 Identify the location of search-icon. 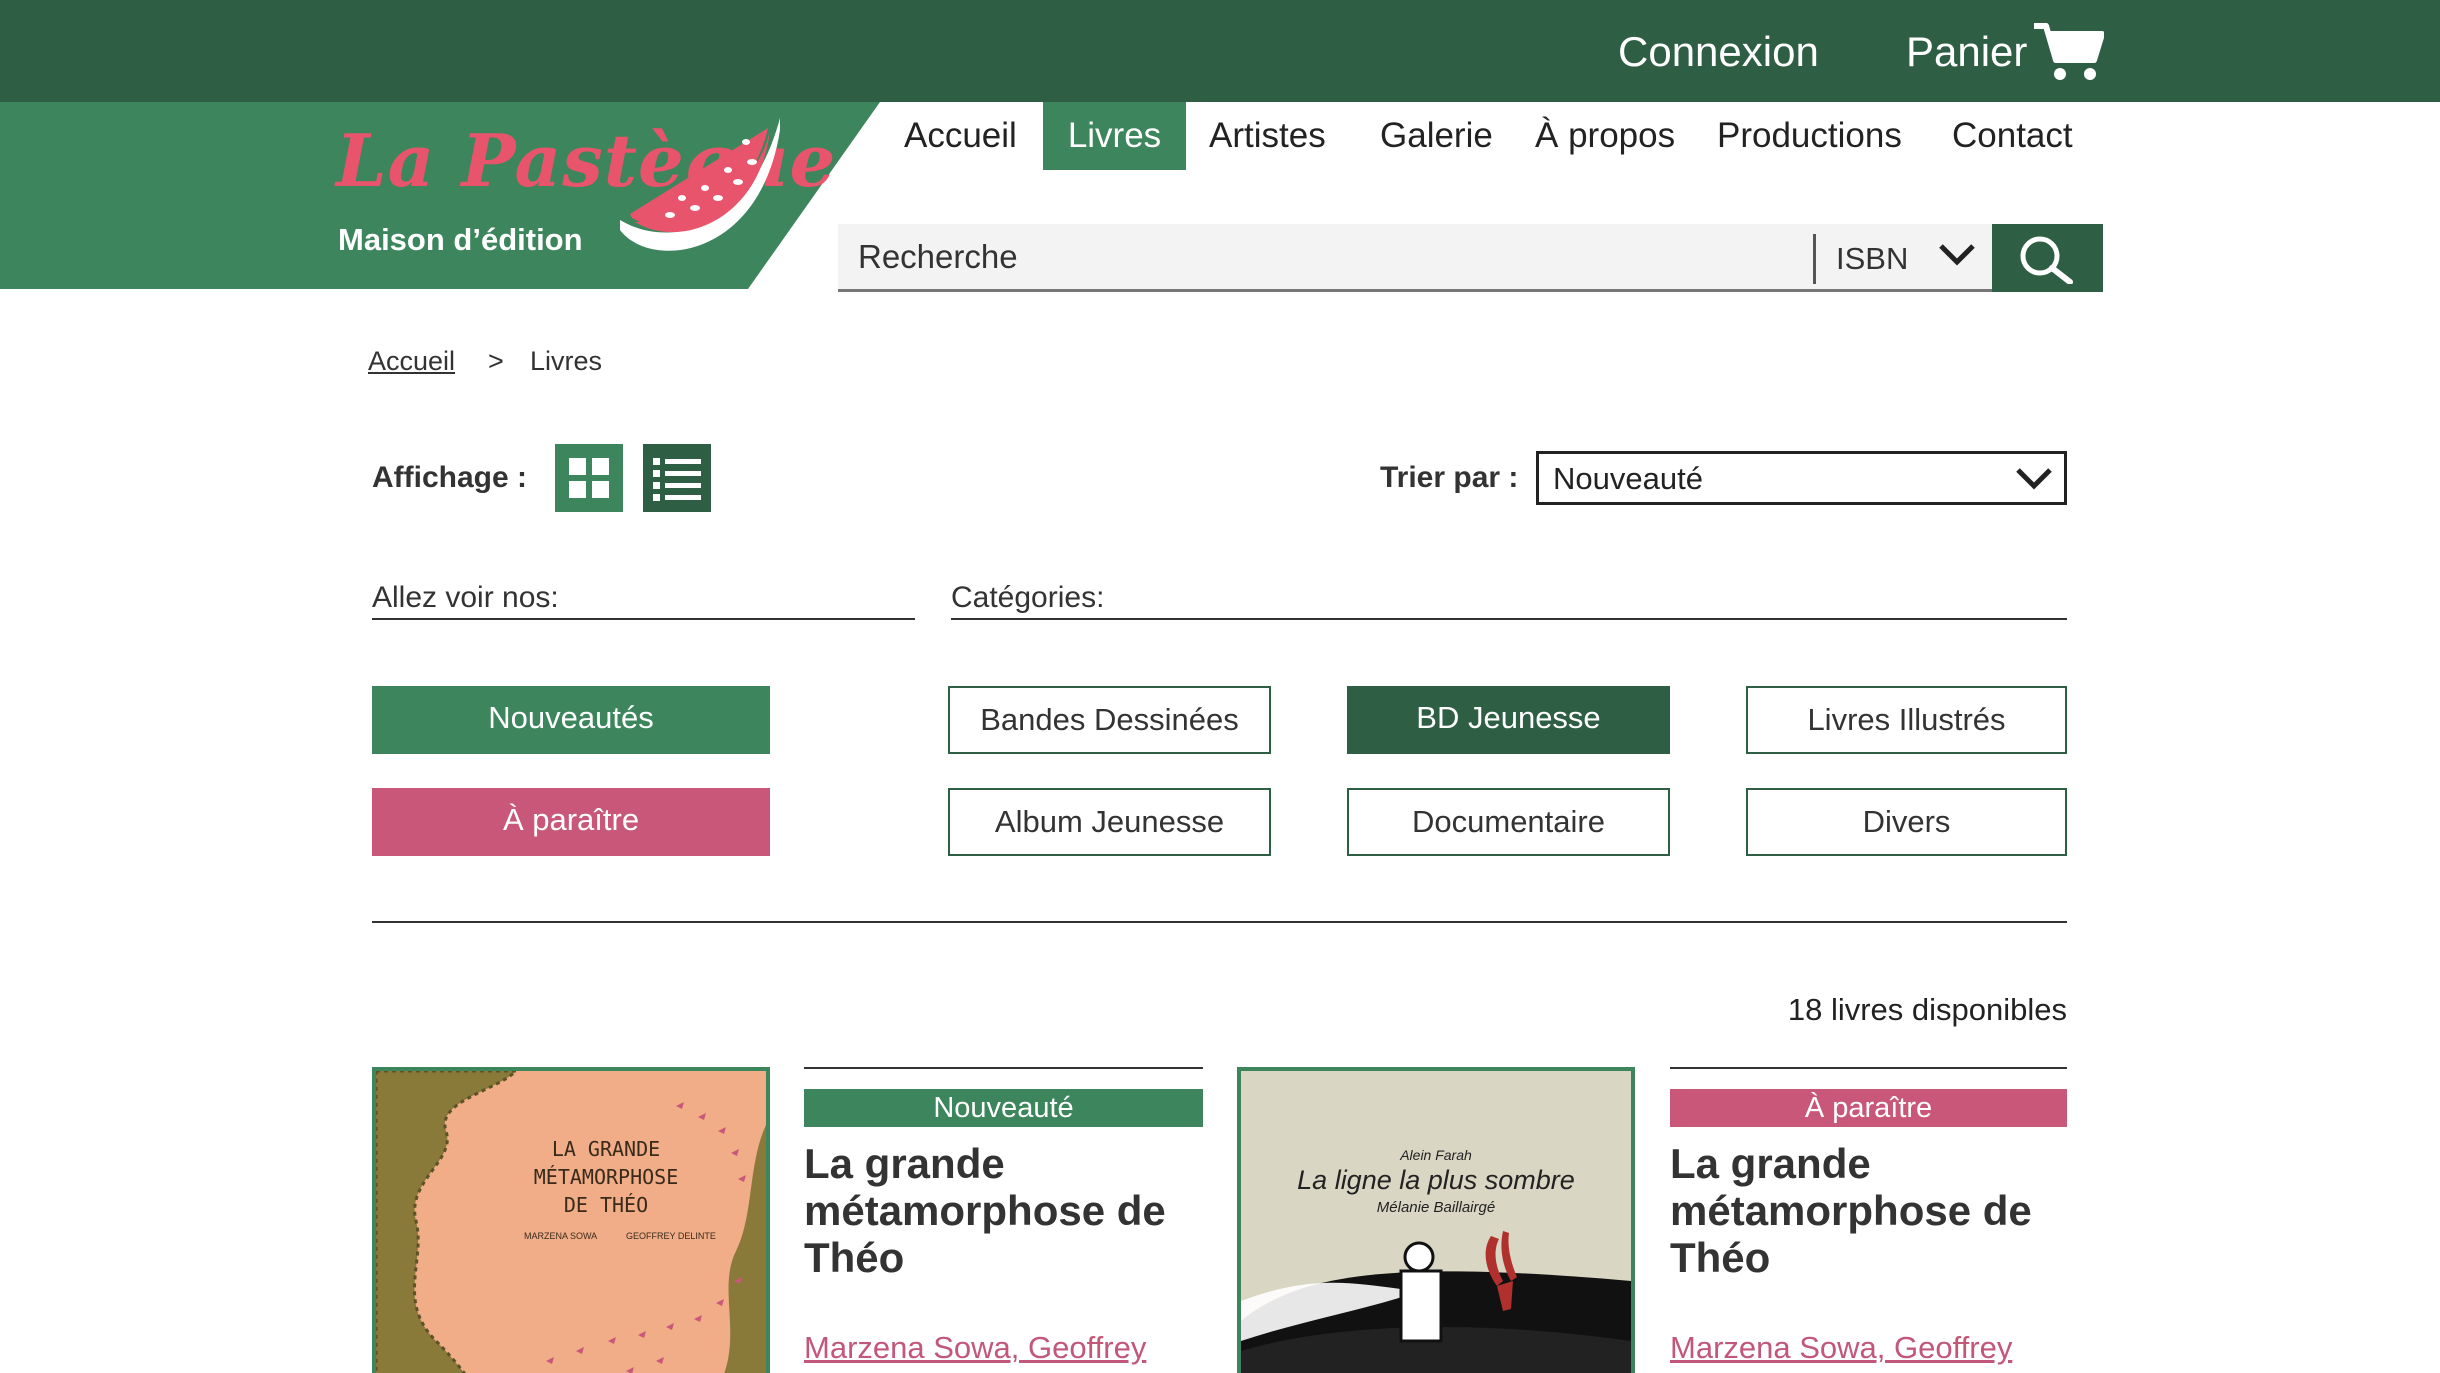
(2046, 260).